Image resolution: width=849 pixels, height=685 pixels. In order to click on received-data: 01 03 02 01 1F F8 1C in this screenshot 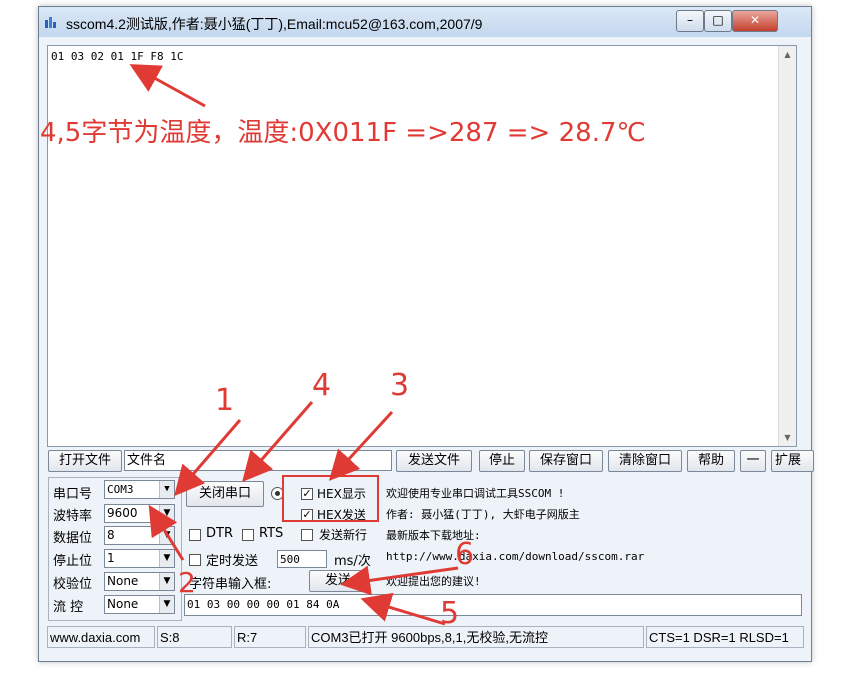, I will do `click(117, 56)`.